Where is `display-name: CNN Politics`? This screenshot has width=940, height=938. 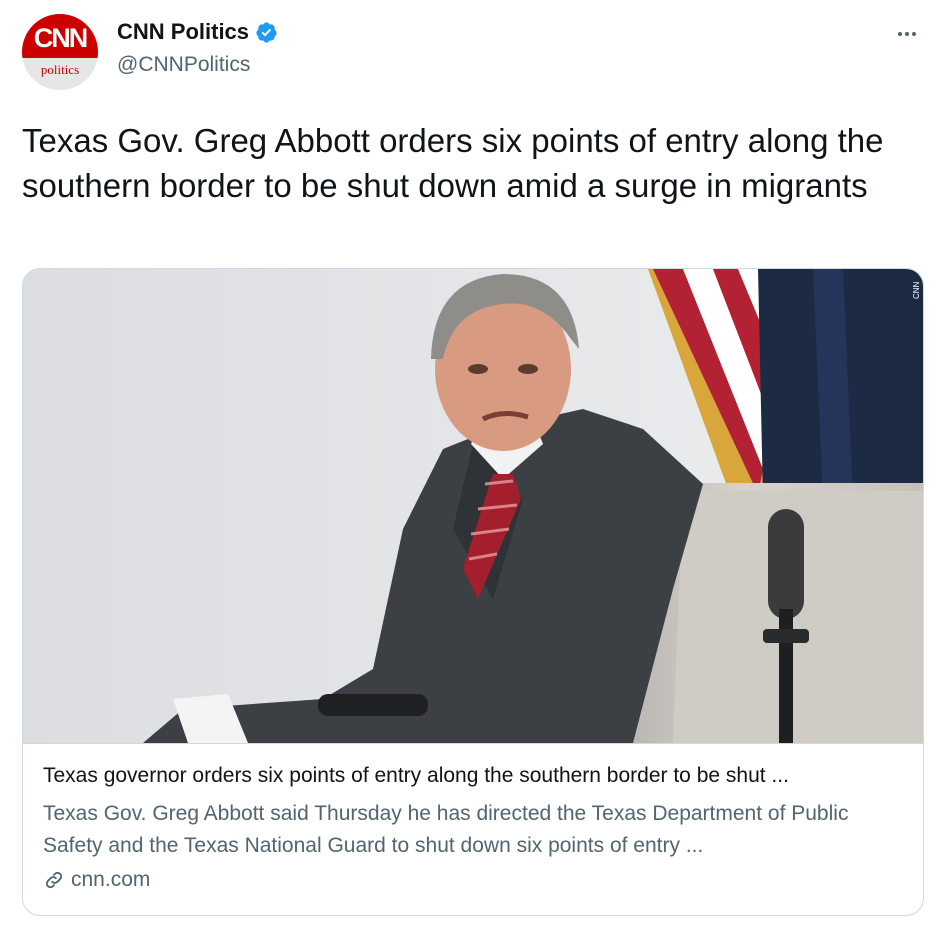
display-name: CNN Politics is located at coordinates (197, 32).